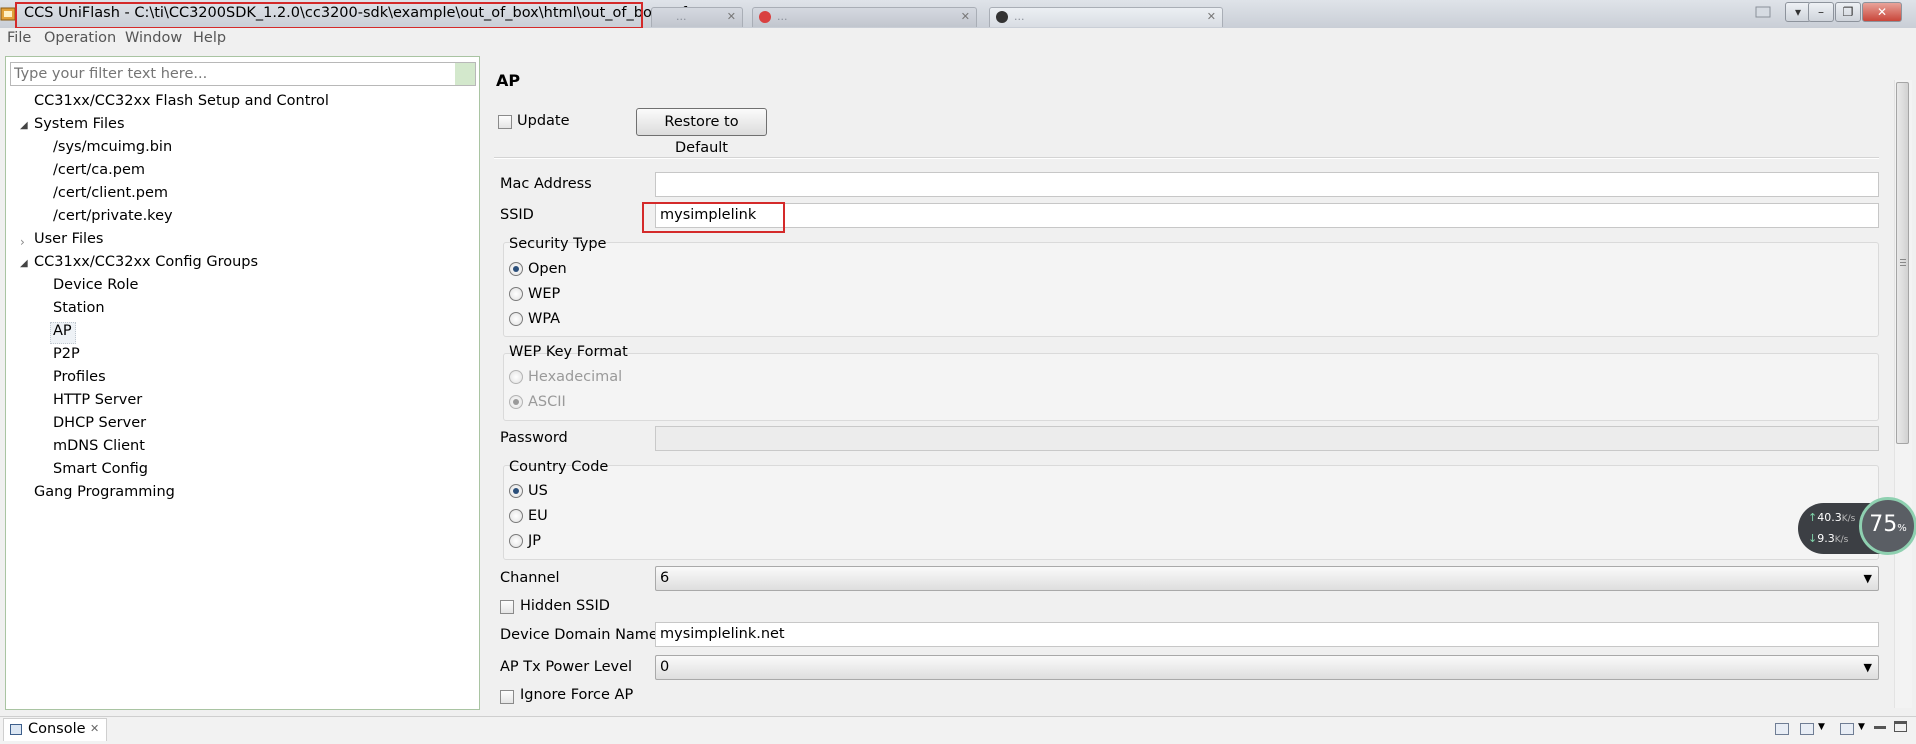 This screenshot has height=744, width=1916. What do you see at coordinates (547, 402) in the screenshot?
I see `wep-ascii-label: ASCII` at bounding box center [547, 402].